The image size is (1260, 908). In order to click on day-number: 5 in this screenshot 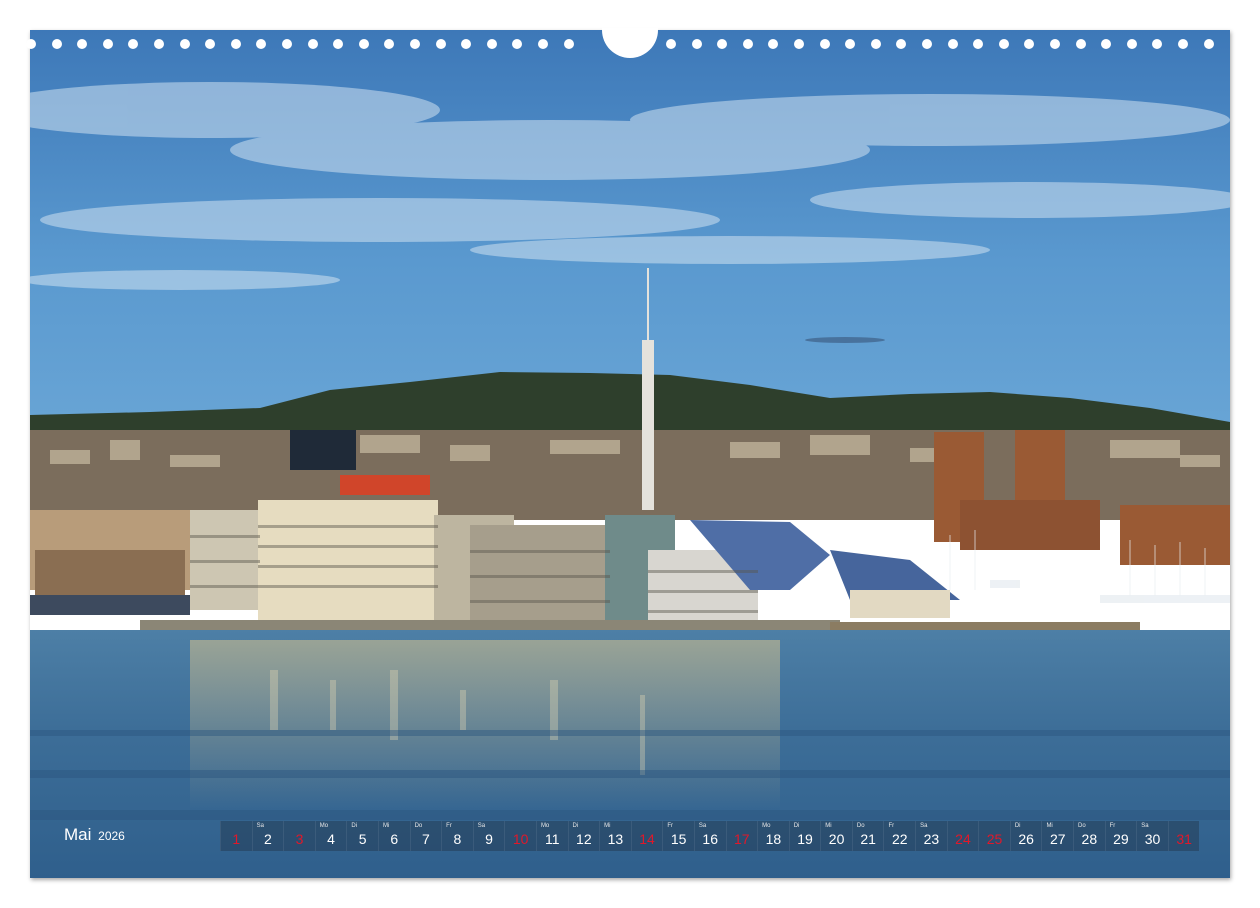, I will do `click(362, 839)`.